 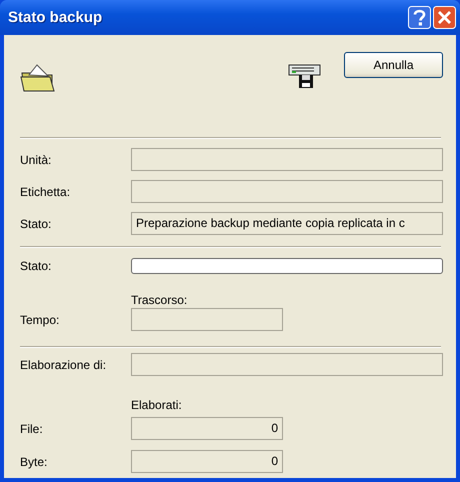 I want to click on field-label: Unità:, so click(x=36, y=159).